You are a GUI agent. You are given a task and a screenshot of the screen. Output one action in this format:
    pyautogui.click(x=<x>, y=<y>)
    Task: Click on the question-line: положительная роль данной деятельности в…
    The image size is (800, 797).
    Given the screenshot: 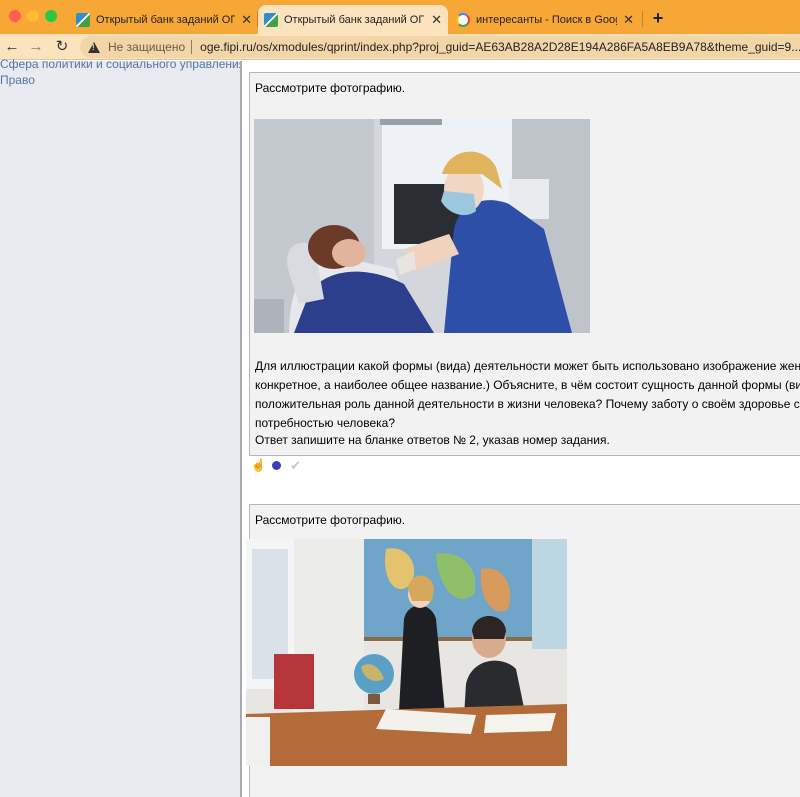 What is the action you would take?
    pyautogui.click(x=527, y=404)
    